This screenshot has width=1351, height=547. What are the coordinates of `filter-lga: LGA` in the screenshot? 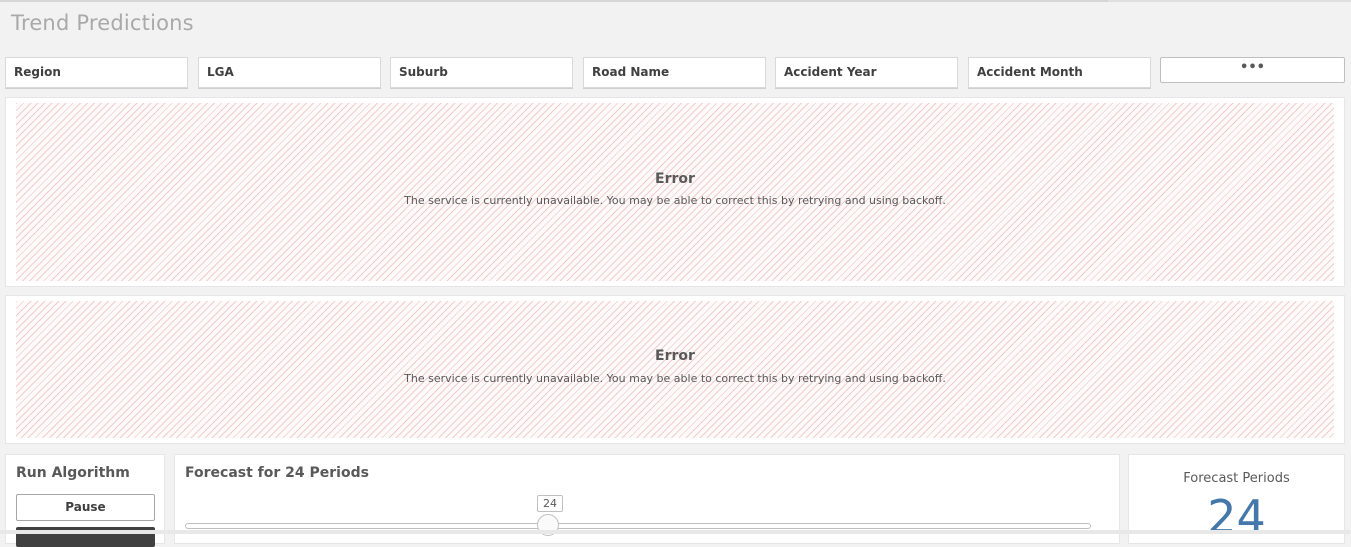 It's located at (289, 72).